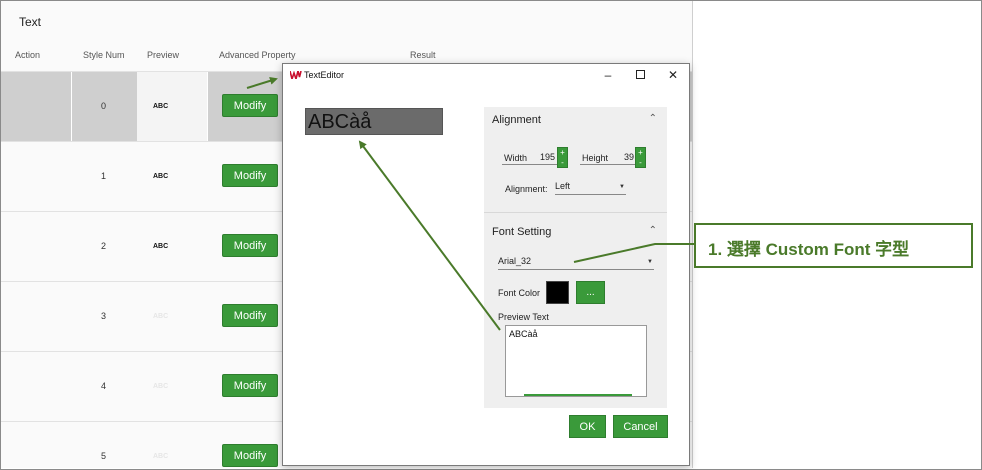 The image size is (982, 470). What do you see at coordinates (104, 316) in the screenshot?
I see `style-num: 3` at bounding box center [104, 316].